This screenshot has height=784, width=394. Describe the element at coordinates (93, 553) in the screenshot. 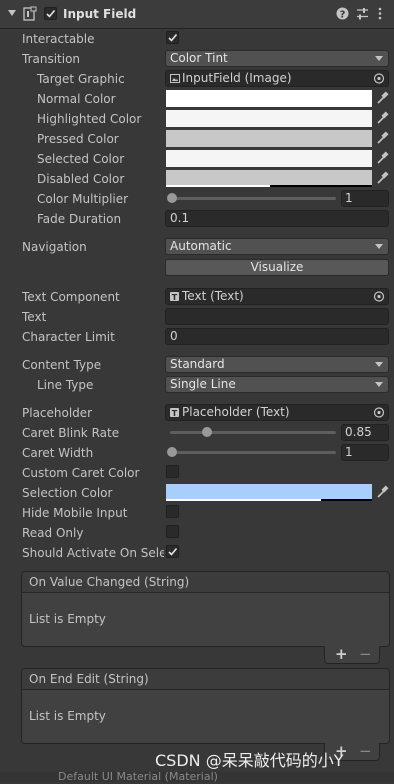

I see `should-activate-label: Should Activate On Selec` at that location.